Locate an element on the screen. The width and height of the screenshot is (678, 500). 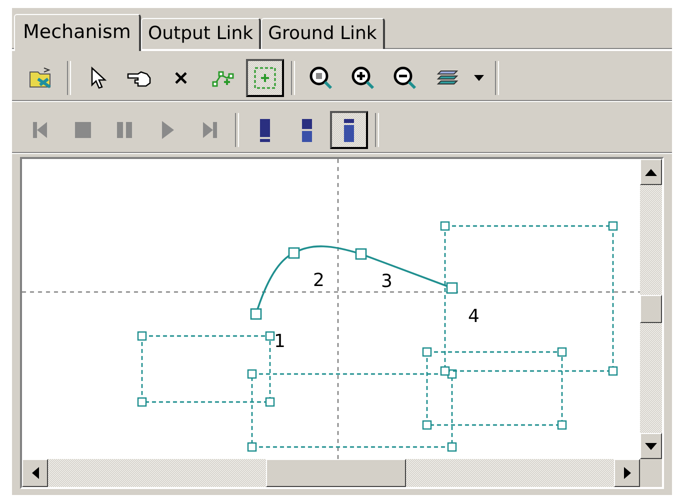
scroll-left-button is located at coordinates (35, 473).